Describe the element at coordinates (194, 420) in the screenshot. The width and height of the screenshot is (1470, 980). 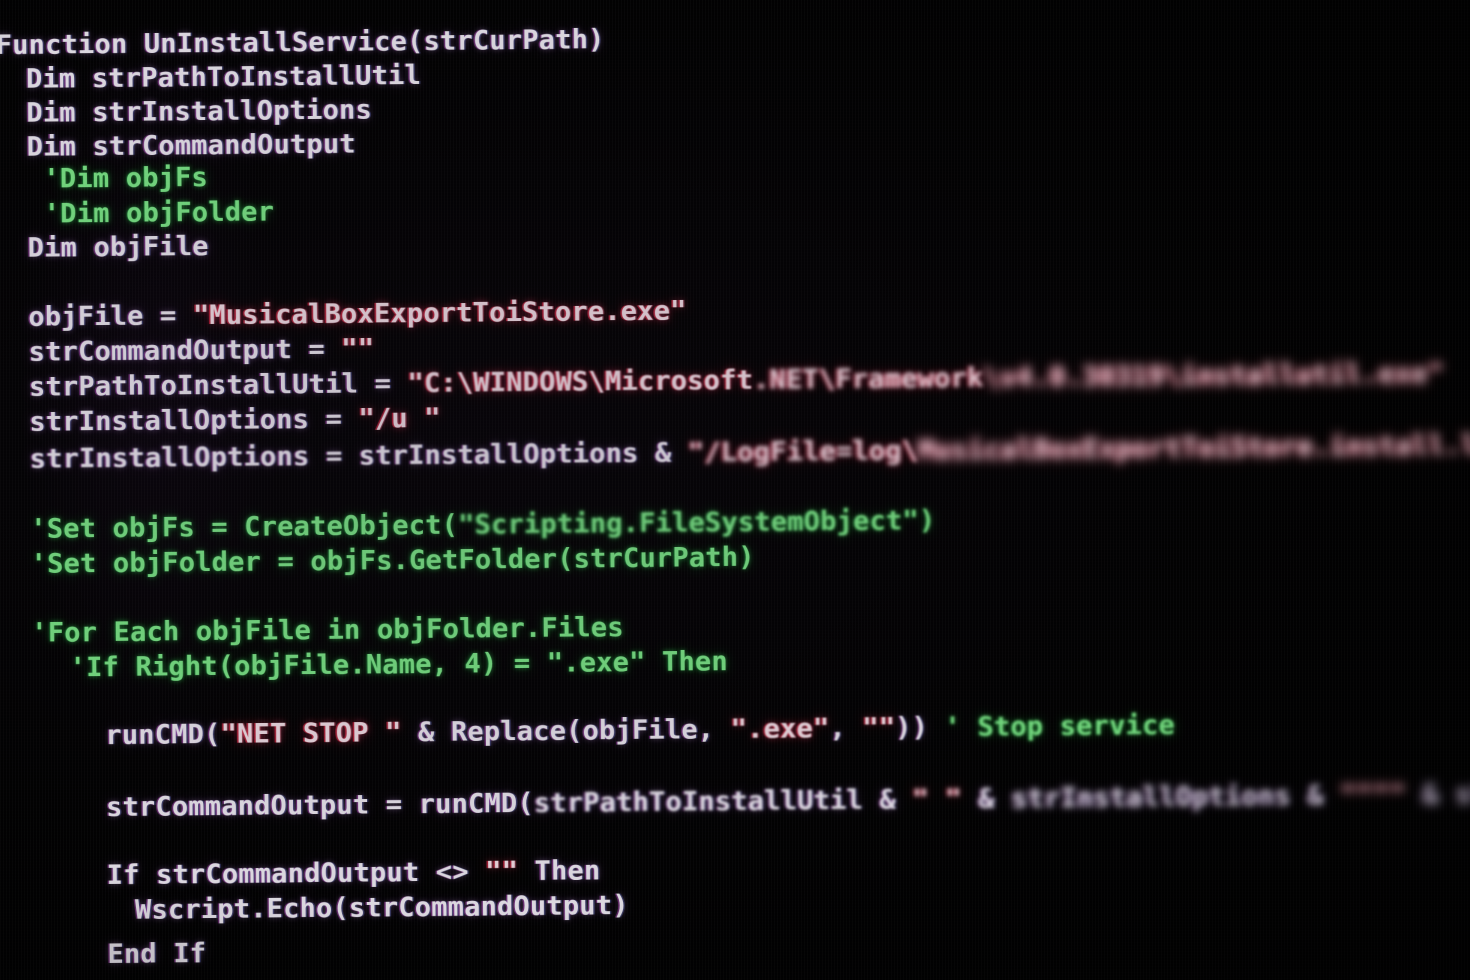
I see `code-token-code: strInstallOptions =` at that location.